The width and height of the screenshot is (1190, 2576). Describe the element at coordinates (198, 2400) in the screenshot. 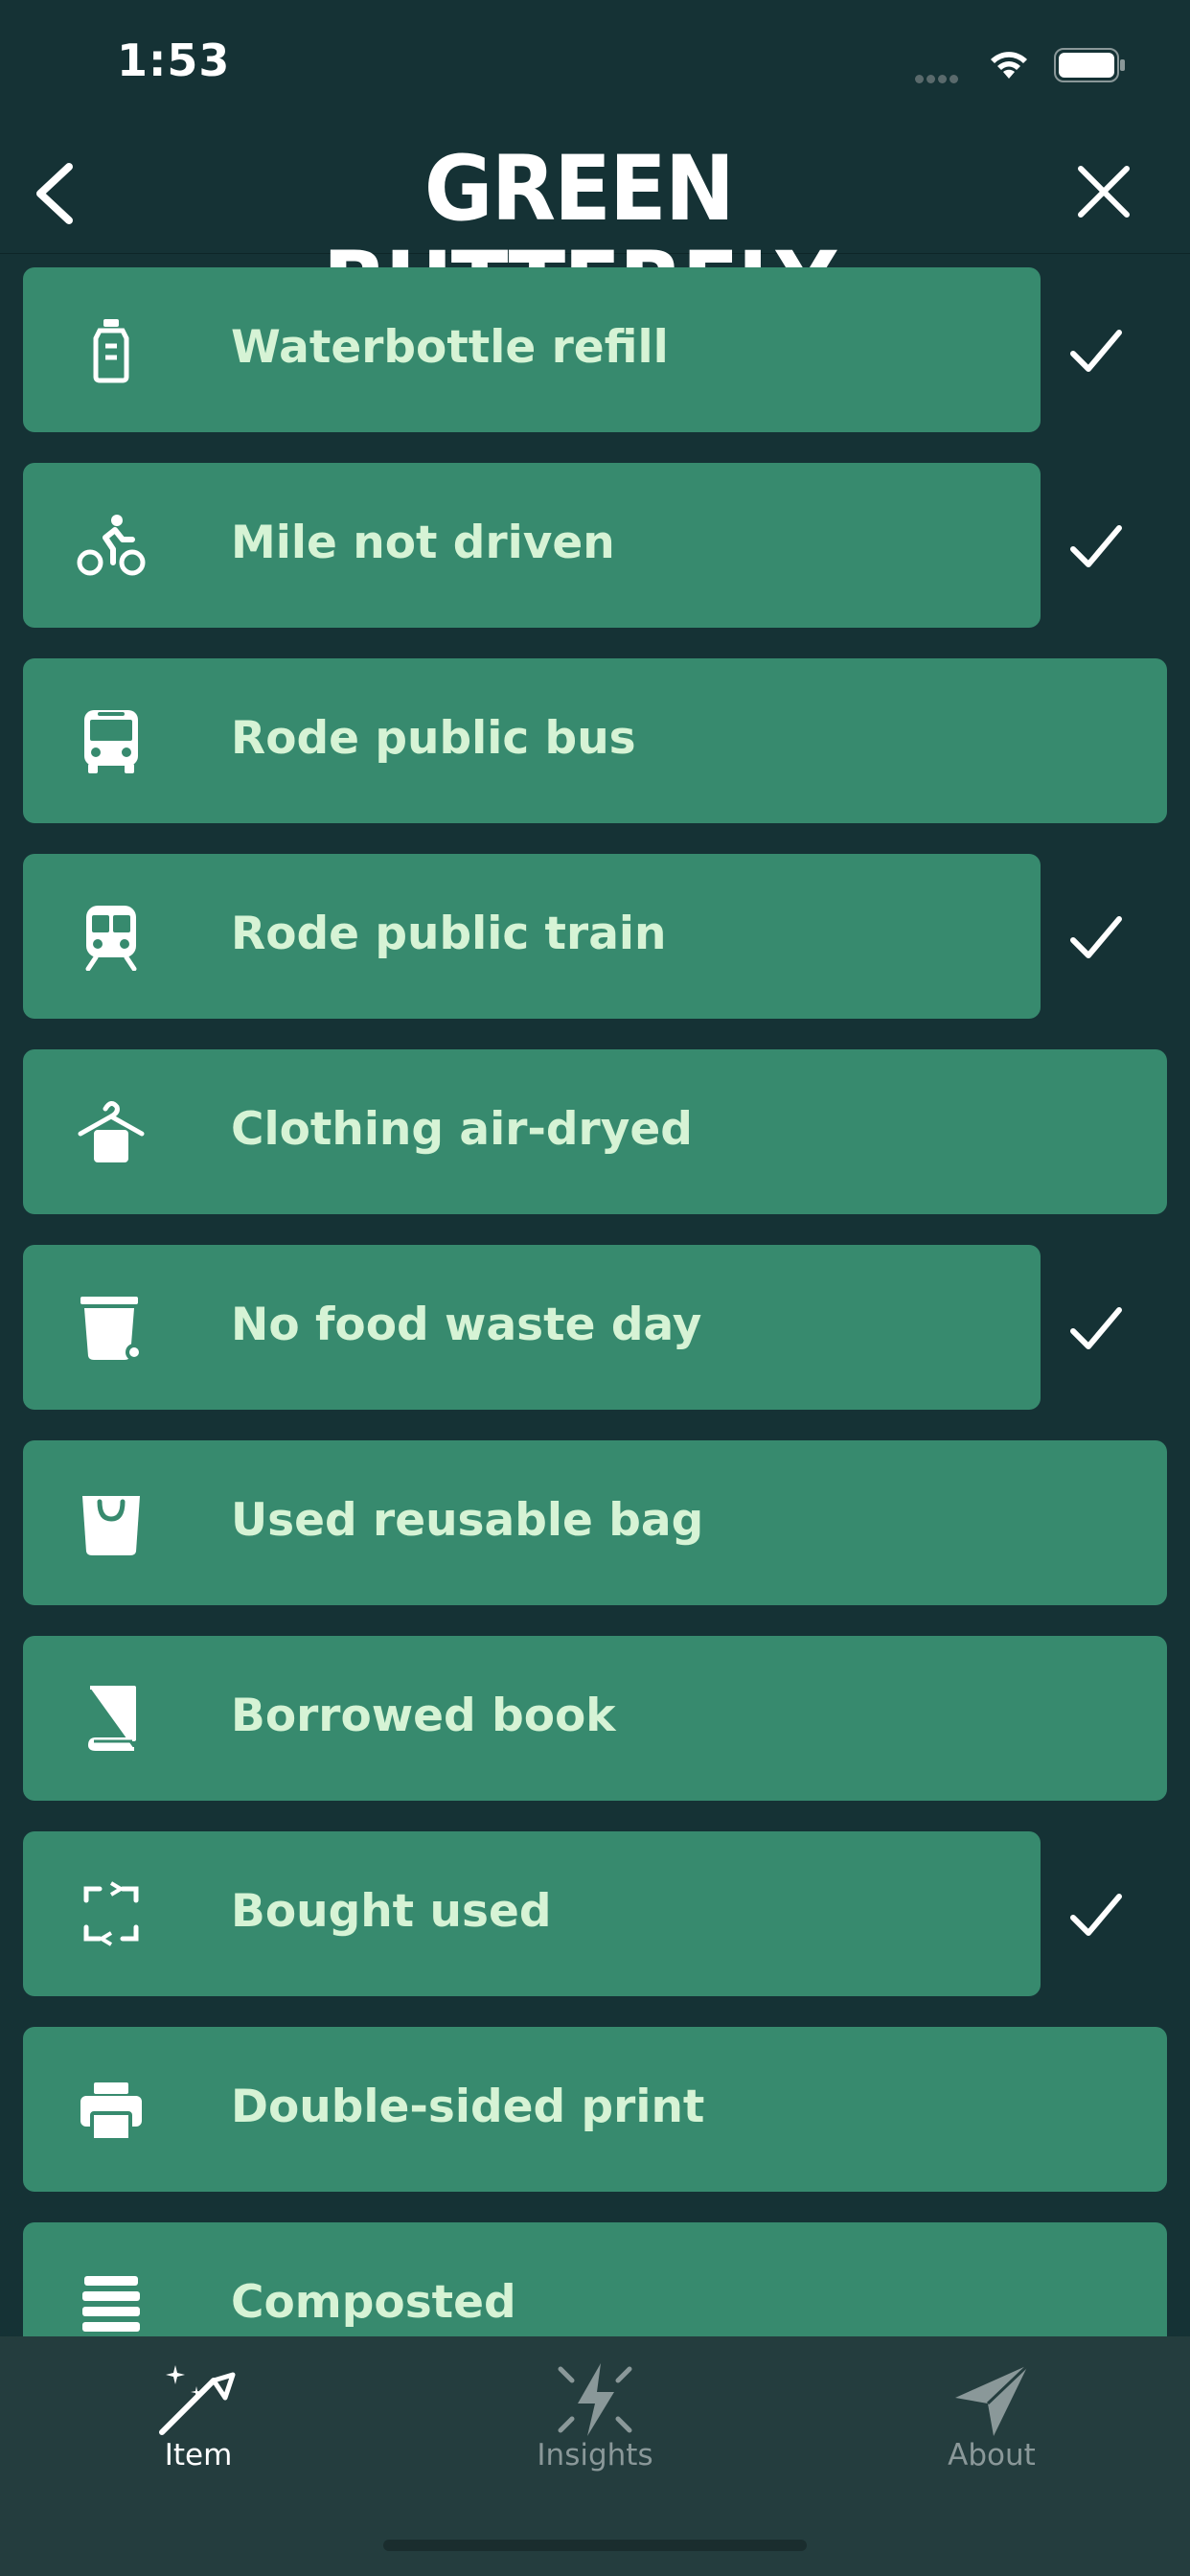

I see `magic-wand-icon` at that location.